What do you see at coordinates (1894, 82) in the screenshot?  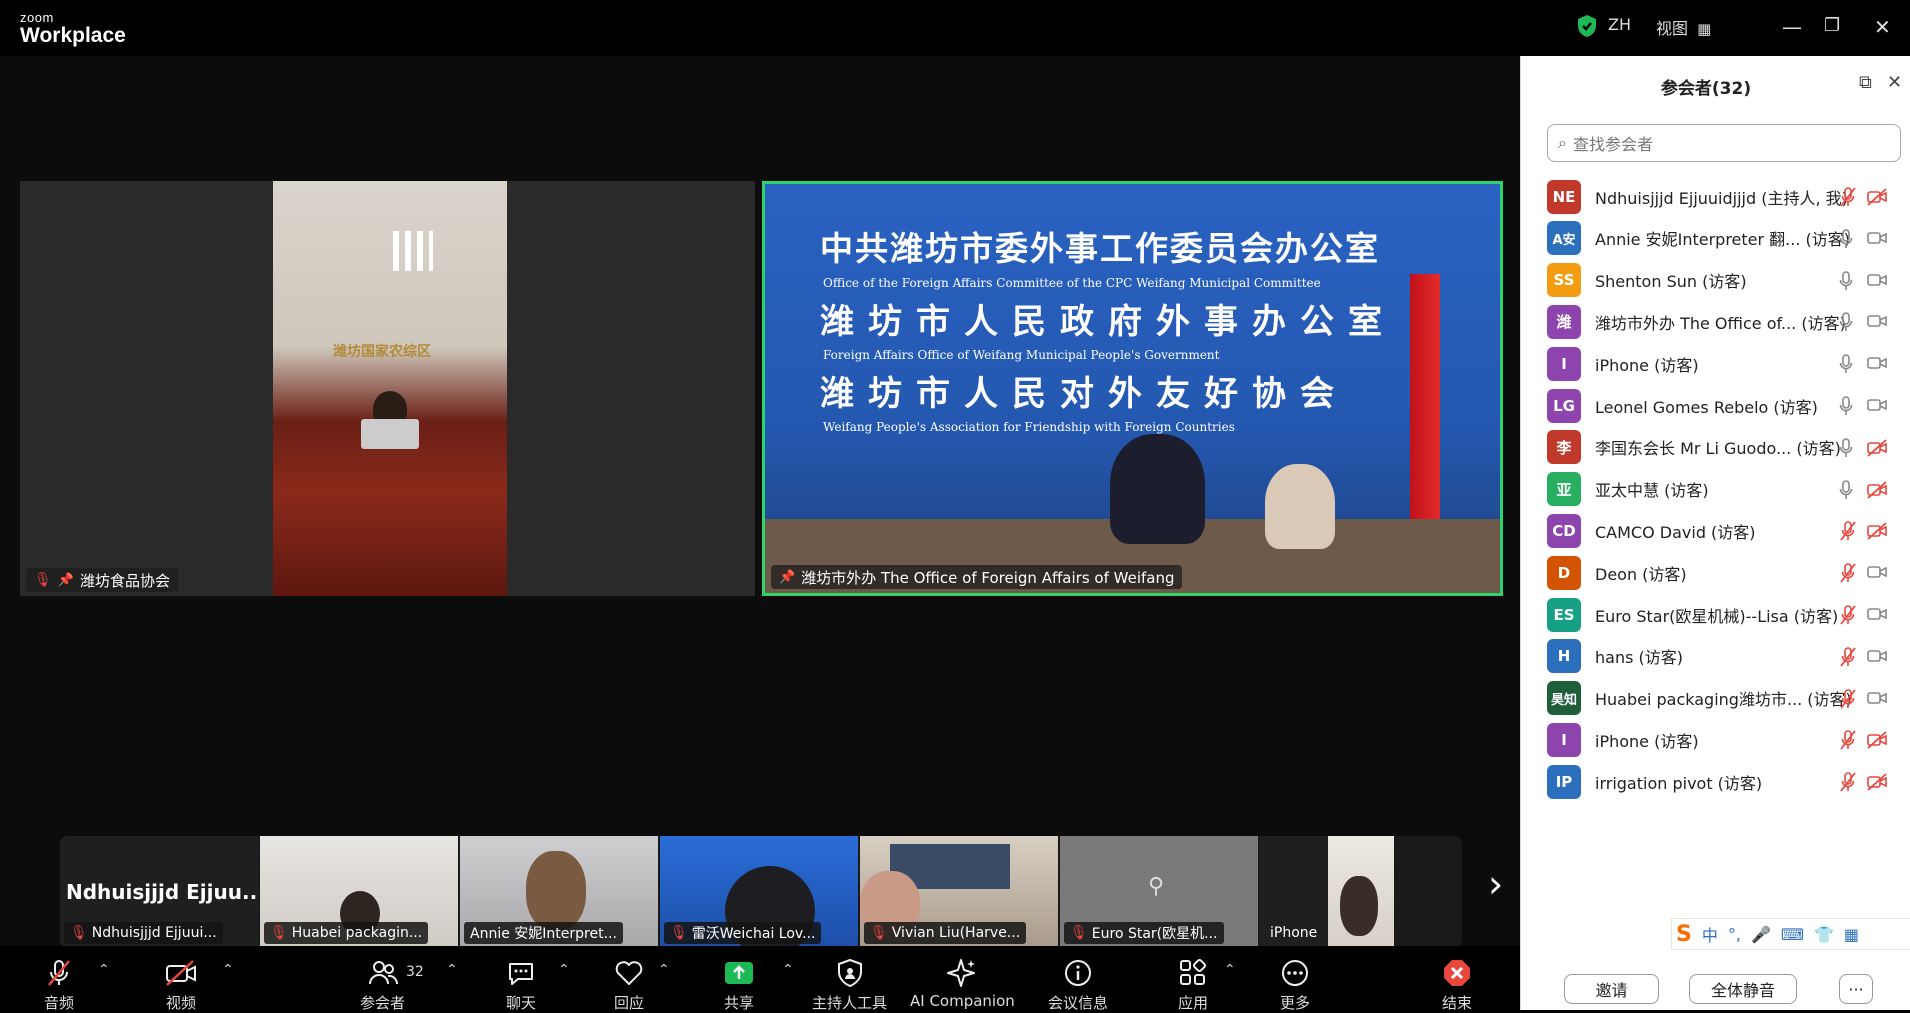 I see `close-panel-icon: ✕` at bounding box center [1894, 82].